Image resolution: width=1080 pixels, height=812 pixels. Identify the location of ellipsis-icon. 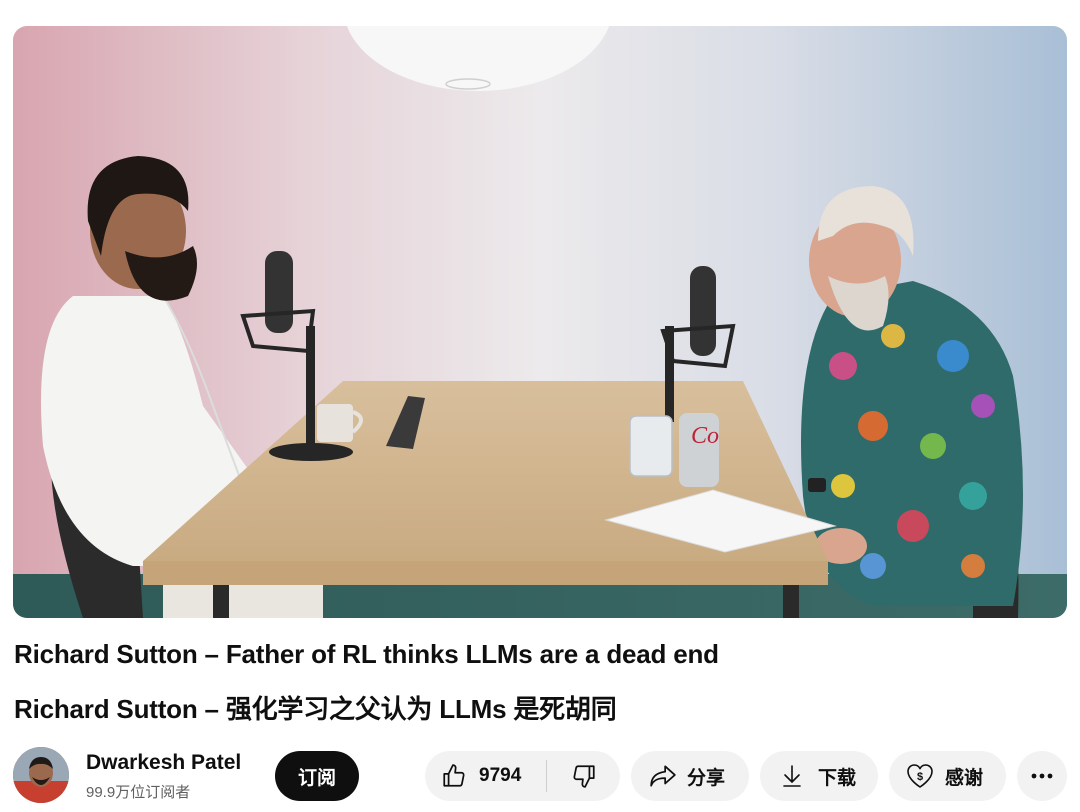
(1042, 776).